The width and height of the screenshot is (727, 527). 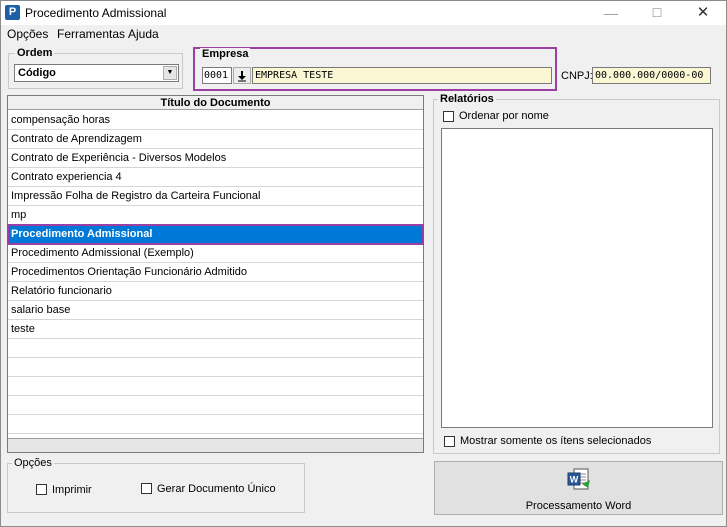 What do you see at coordinates (33, 463) in the screenshot?
I see `opcoes-label: Opções` at bounding box center [33, 463].